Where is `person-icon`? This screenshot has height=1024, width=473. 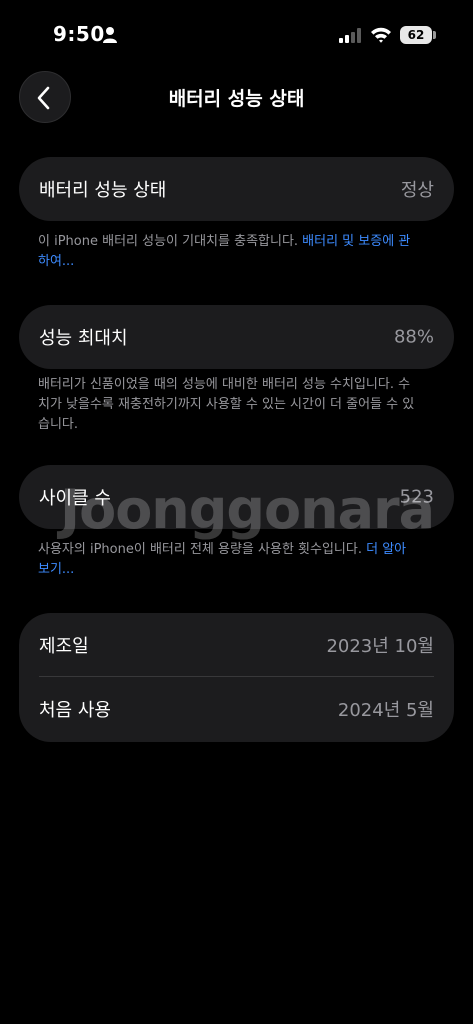
person-icon is located at coordinates (110, 35).